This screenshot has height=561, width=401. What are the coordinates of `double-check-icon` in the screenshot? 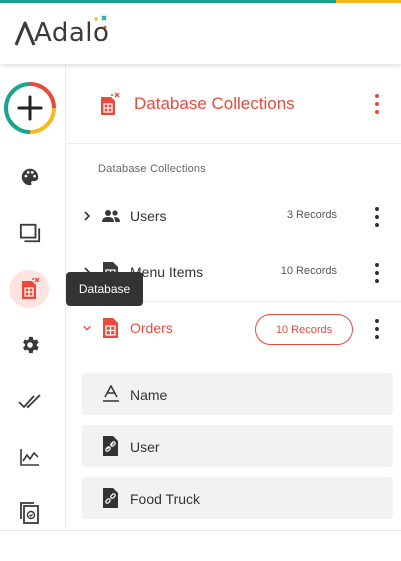 It's located at (29, 401).